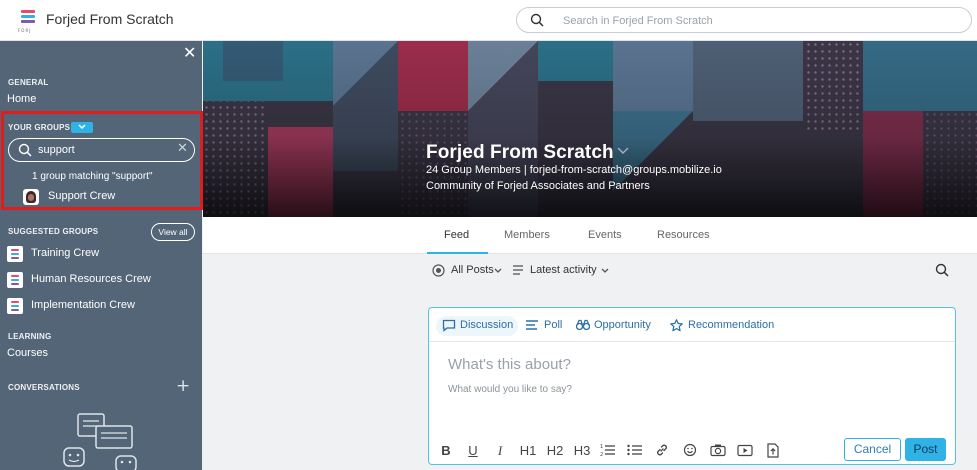 The image size is (977, 470). What do you see at coordinates (83, 305) in the screenshot?
I see `suggested-group-label: Implementation Crew` at bounding box center [83, 305].